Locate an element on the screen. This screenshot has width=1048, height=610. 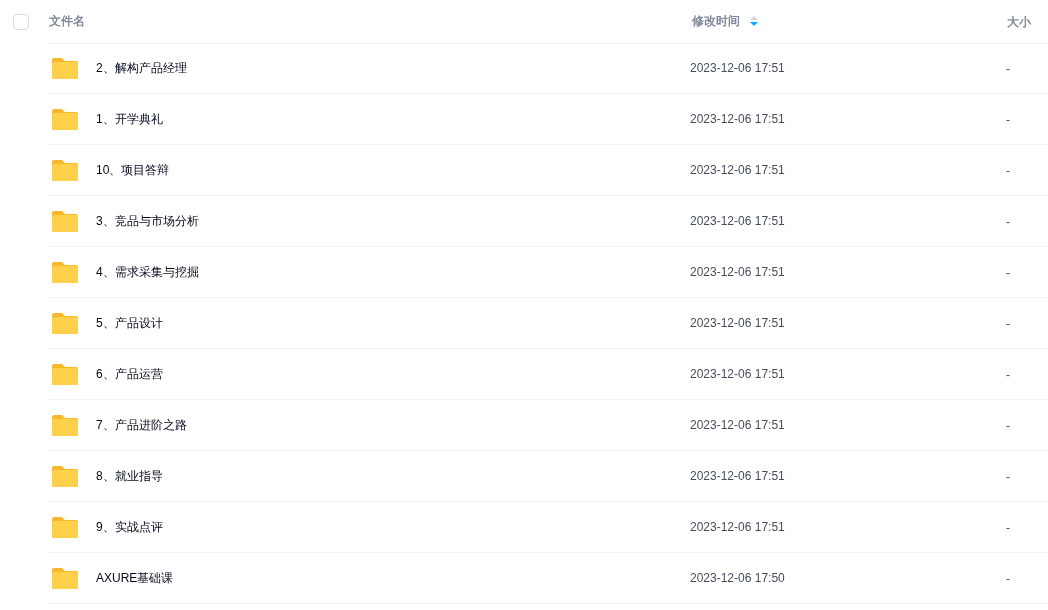
file-name: 5、产品设计 is located at coordinates (129, 323).